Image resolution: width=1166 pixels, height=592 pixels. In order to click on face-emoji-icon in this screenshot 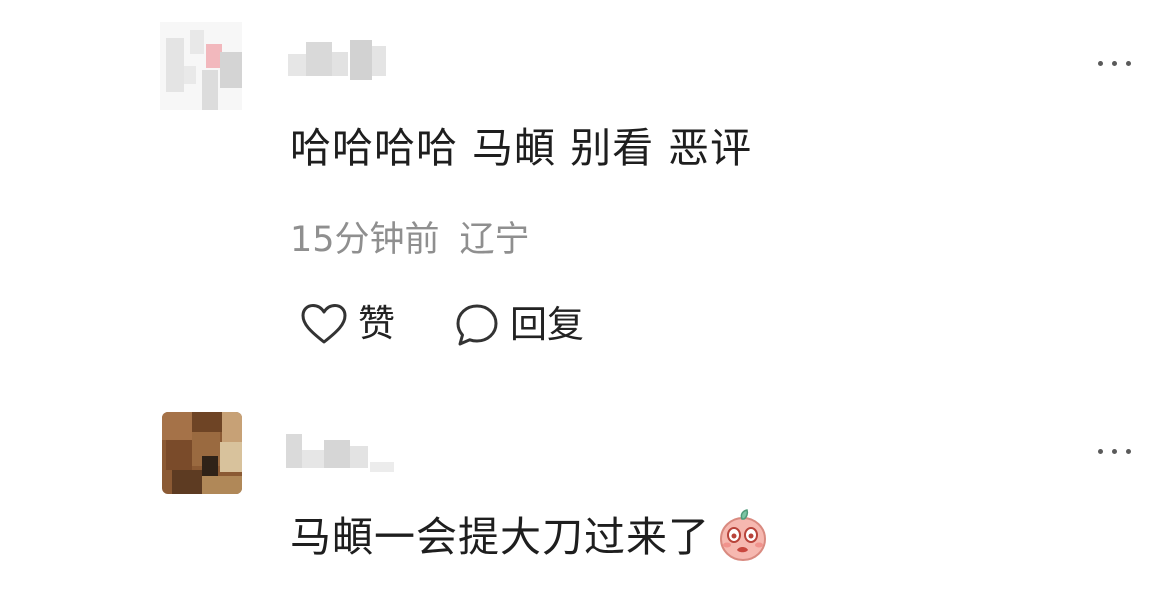, I will do `click(743, 535)`.